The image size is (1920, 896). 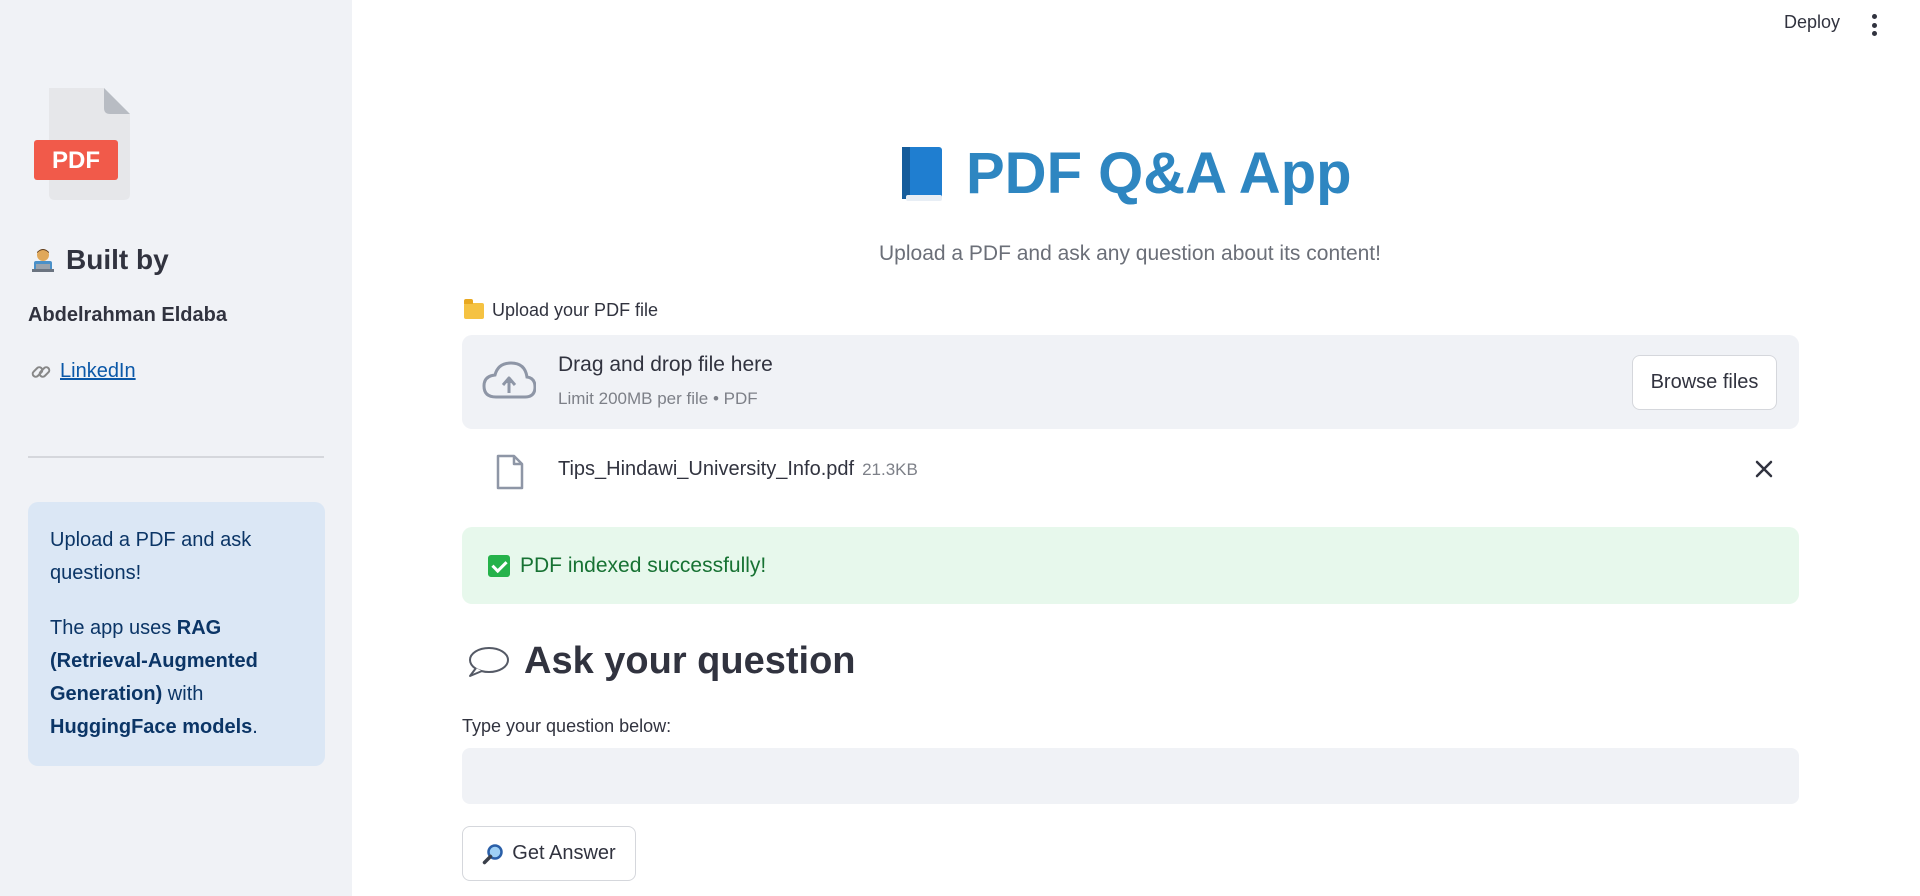 What do you see at coordinates (509, 380) in the screenshot?
I see `cloud-upload-icon` at bounding box center [509, 380].